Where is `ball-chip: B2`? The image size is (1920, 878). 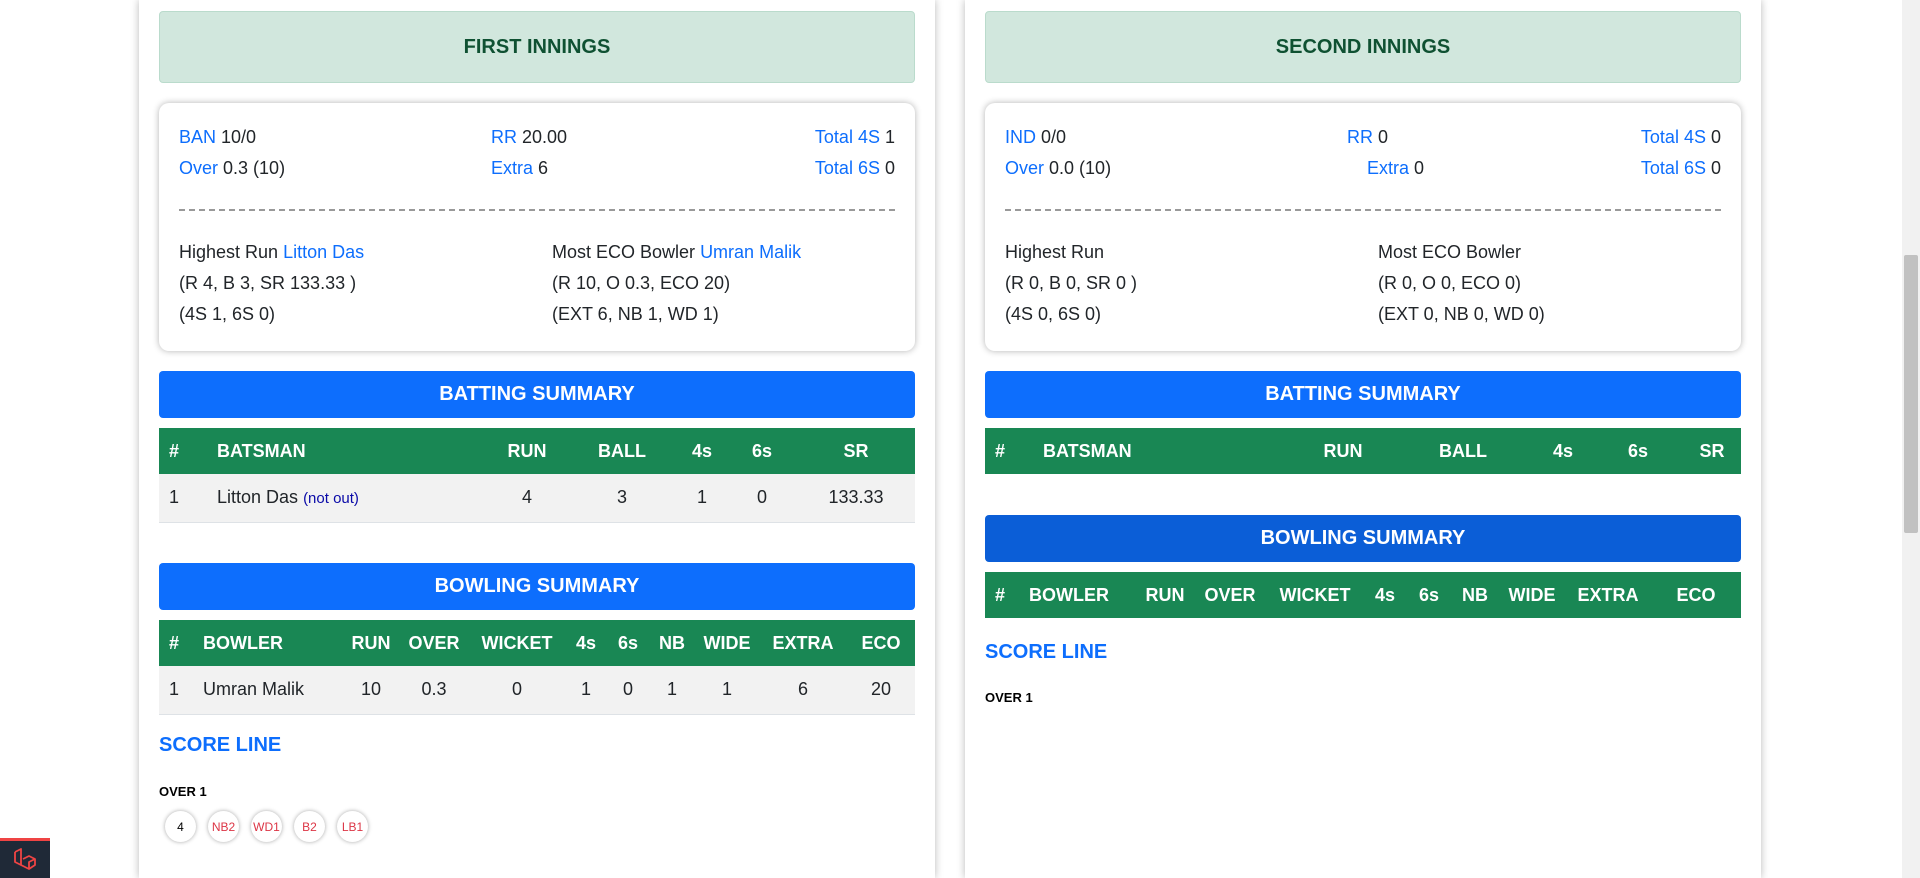 ball-chip: B2 is located at coordinates (309, 826).